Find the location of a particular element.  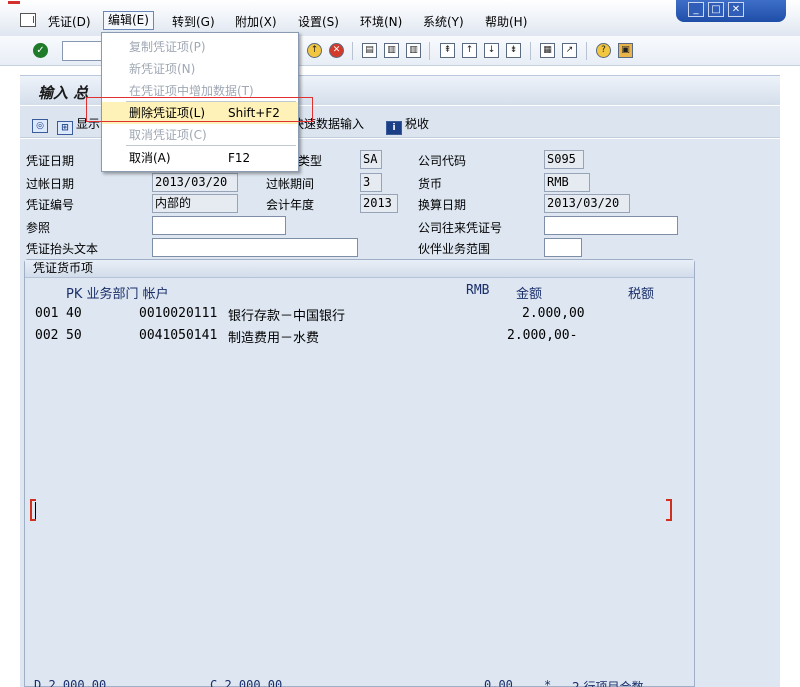

find-icon: ▥ is located at coordinates (391, 50).